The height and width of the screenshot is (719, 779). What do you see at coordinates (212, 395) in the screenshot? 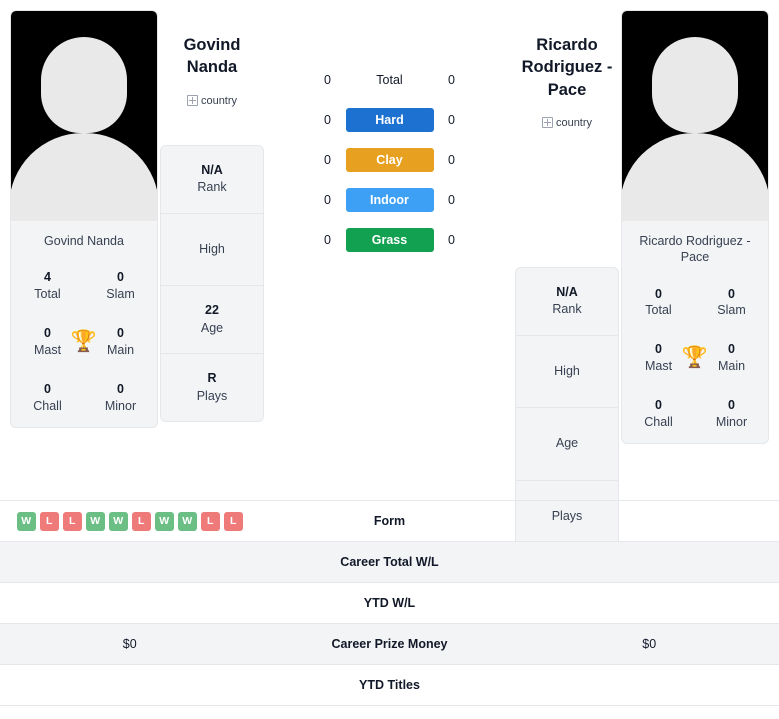
I see `info-label: Plays` at bounding box center [212, 395].